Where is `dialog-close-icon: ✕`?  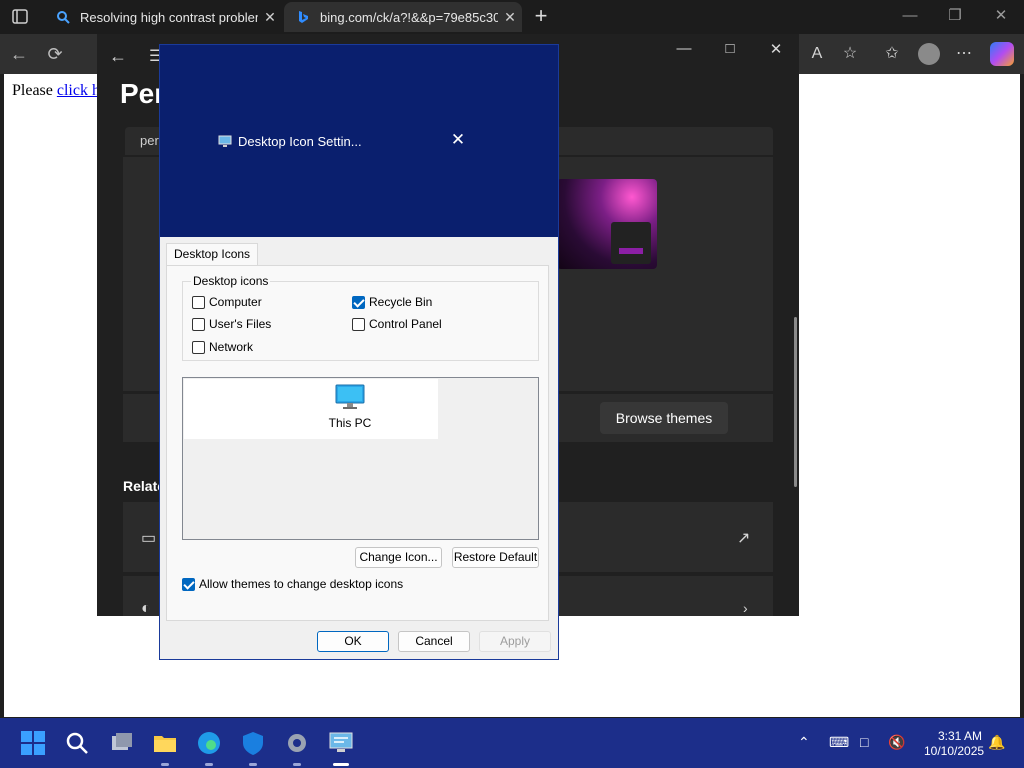
dialog-close-icon: ✕ is located at coordinates (458, 140).